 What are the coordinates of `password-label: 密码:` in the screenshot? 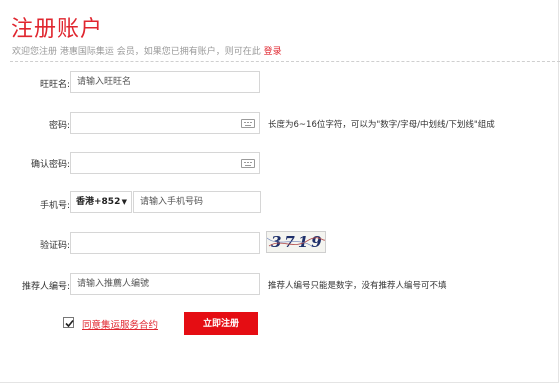 It's located at (59, 126).